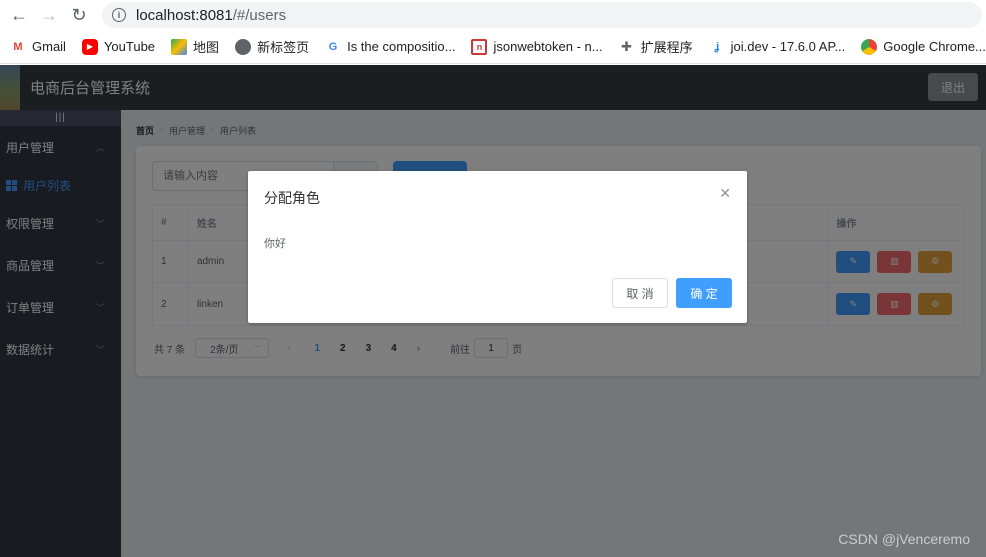 The height and width of the screenshot is (557, 986). What do you see at coordinates (655, 46) in the screenshot?
I see `bookmark-extensions: ✚ 扩展程序` at bounding box center [655, 46].